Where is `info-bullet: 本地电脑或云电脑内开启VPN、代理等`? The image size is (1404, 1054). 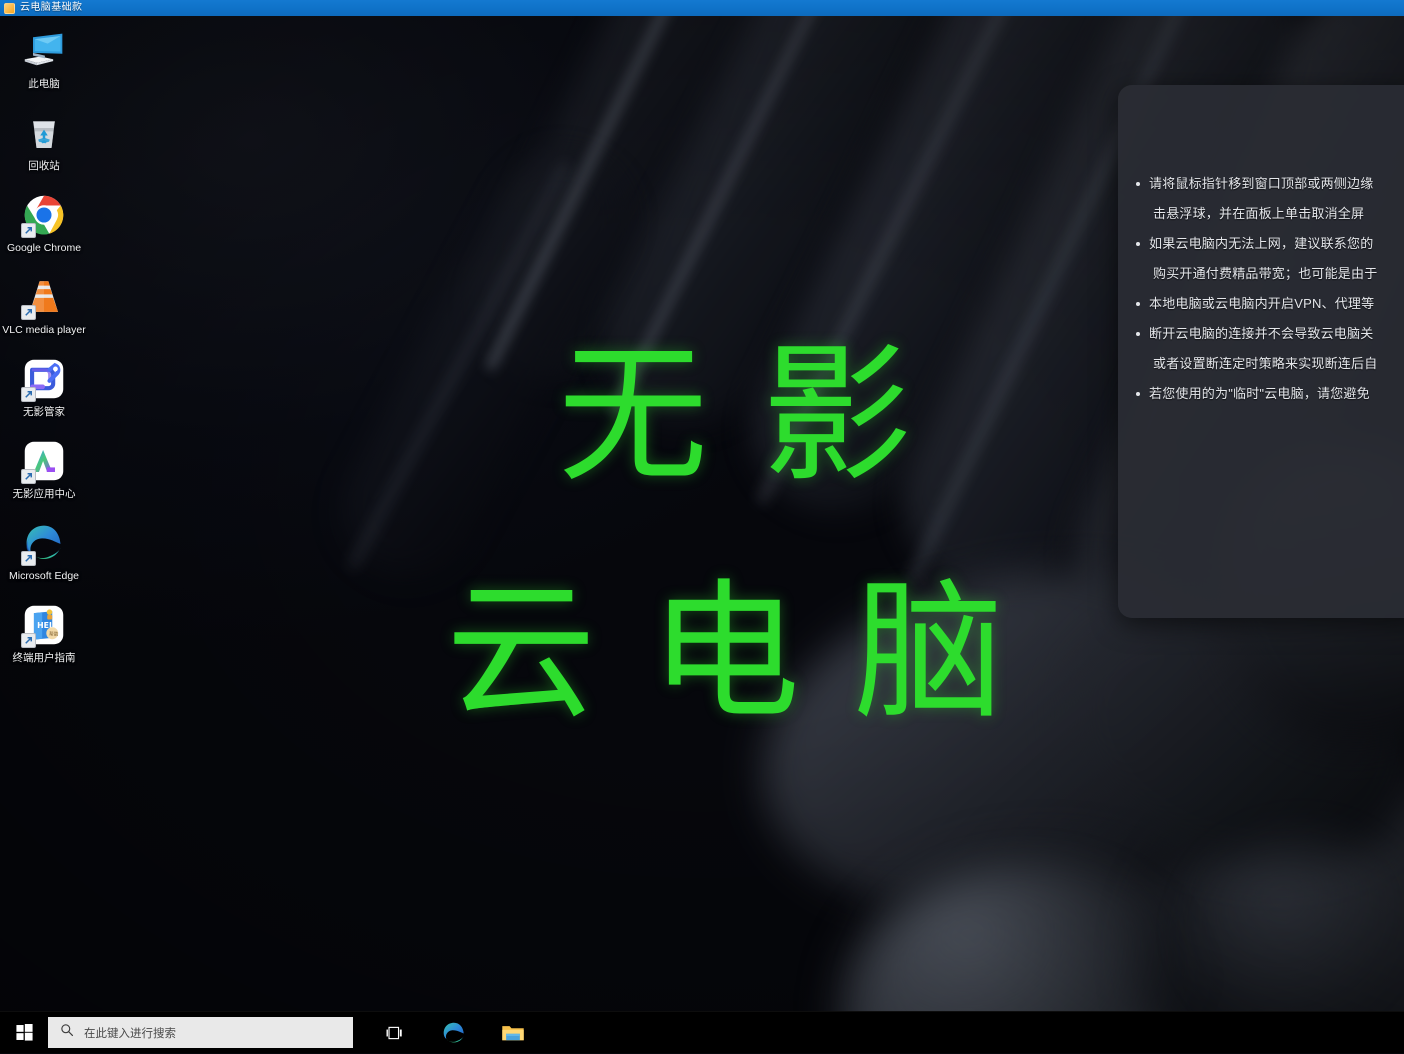
info-bullet: 本地电脑或云电脑内开启VPN、代理等 is located at coordinates (1270, 304).